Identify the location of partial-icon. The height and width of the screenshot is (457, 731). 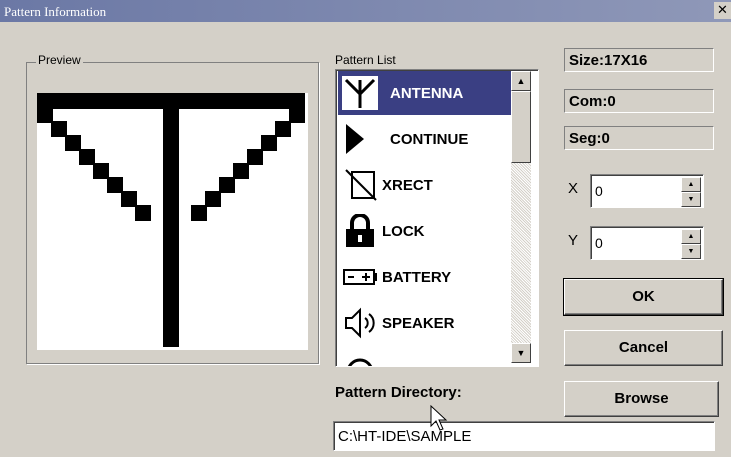
(360, 362).